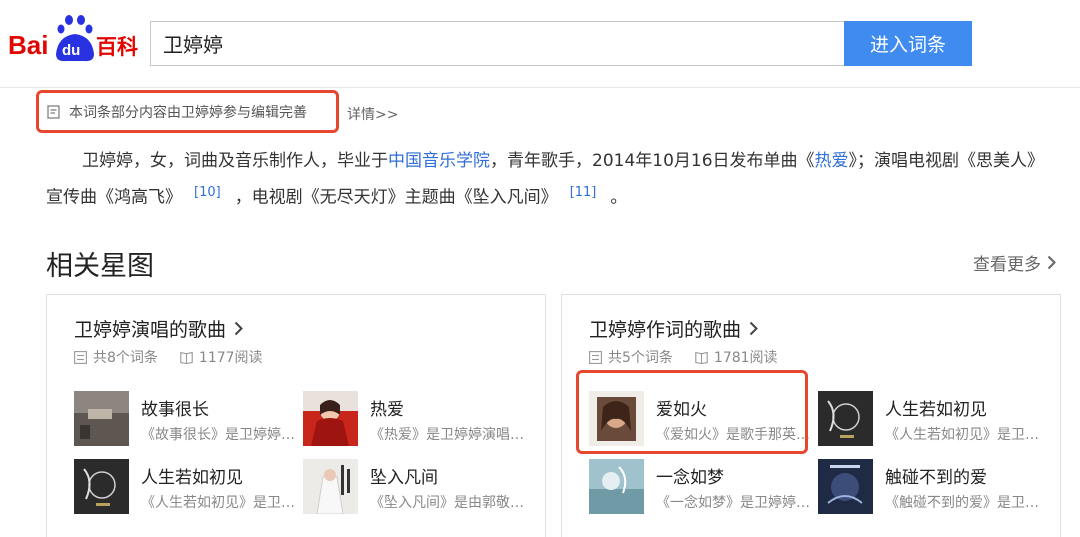 The height and width of the screenshot is (537, 1080). Describe the element at coordinates (396, 197) in the screenshot. I see `summary-text: ，电视剧《无尽天灯》主题曲《坠入凡间》` at that location.